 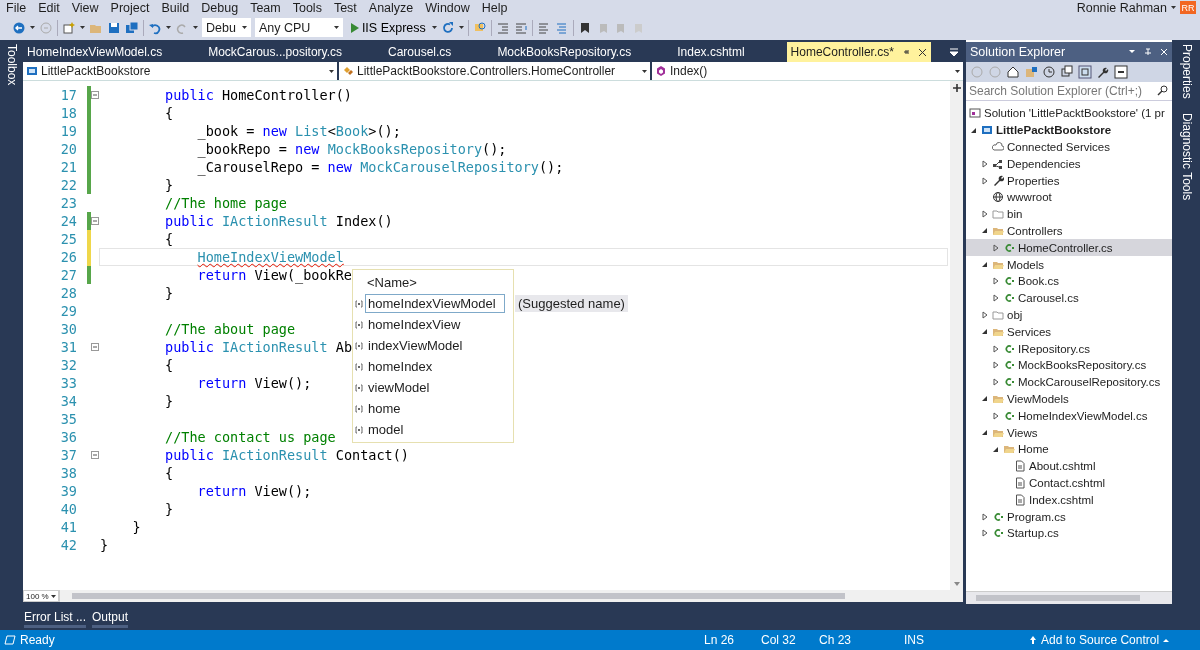 I want to click on refresh-icon, so click(x=447, y=27).